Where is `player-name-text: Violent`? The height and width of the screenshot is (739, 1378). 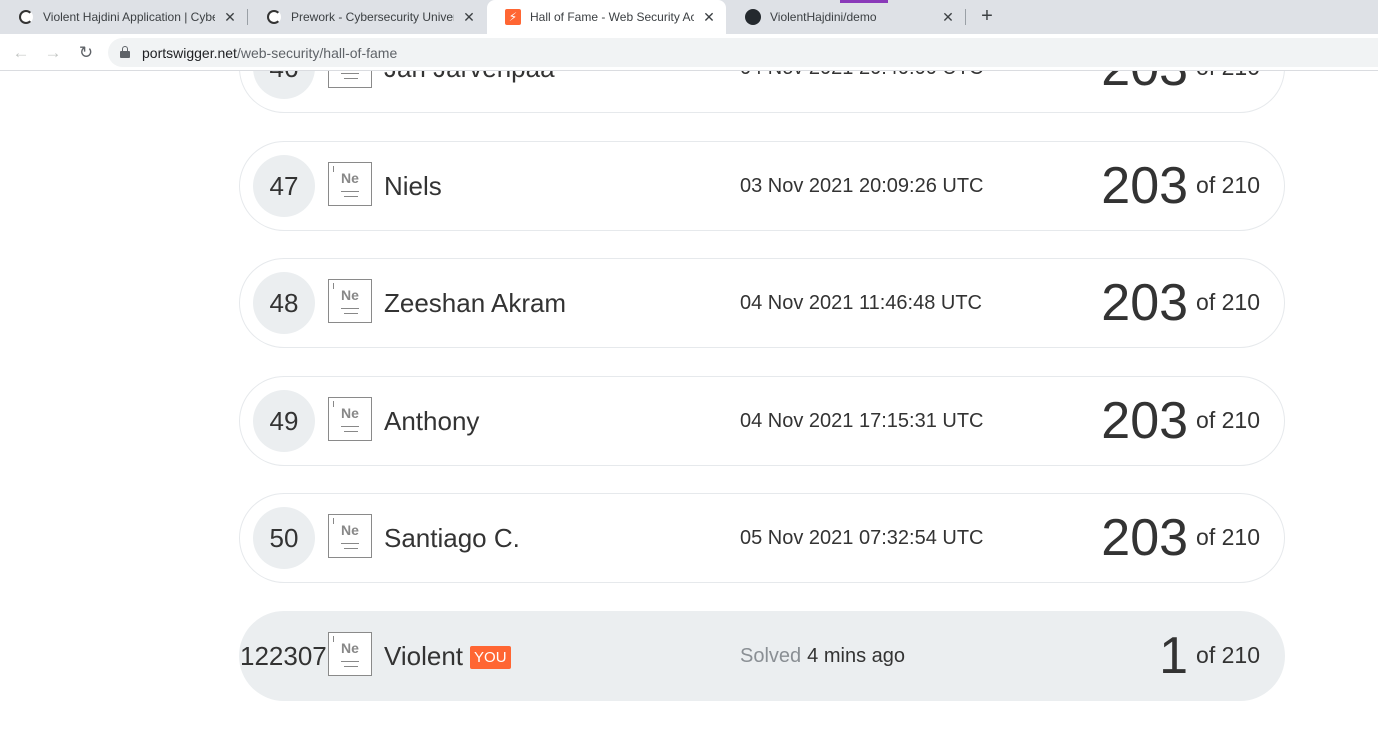
player-name-text: Violent is located at coordinates (424, 655).